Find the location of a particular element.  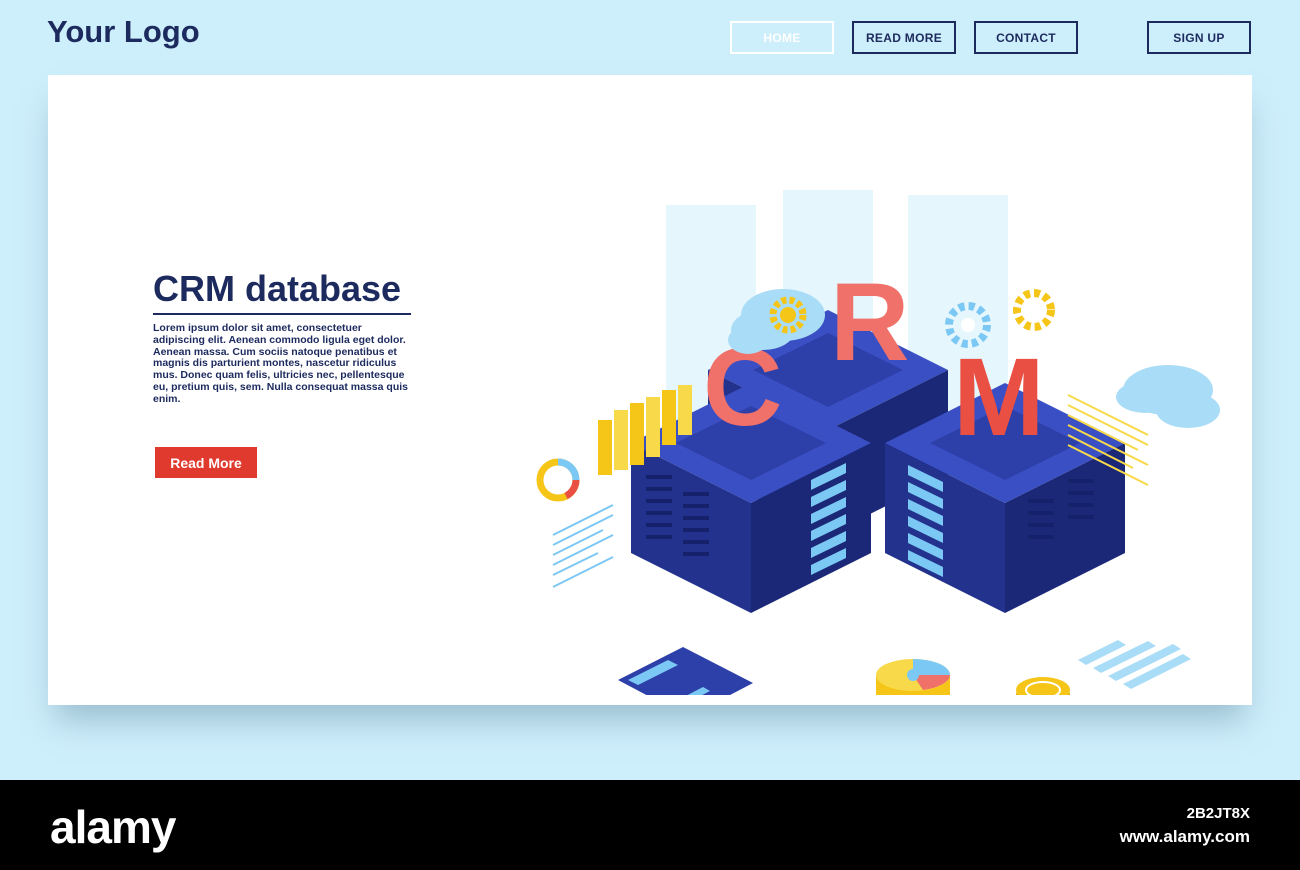

nav-home-button: HOME is located at coordinates (782, 37).